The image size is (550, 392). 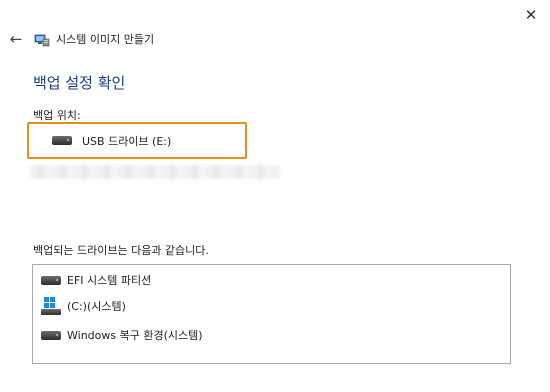 What do you see at coordinates (275, 39) in the screenshot?
I see `title-bar: ← 시스템 이미지 만들기` at bounding box center [275, 39].